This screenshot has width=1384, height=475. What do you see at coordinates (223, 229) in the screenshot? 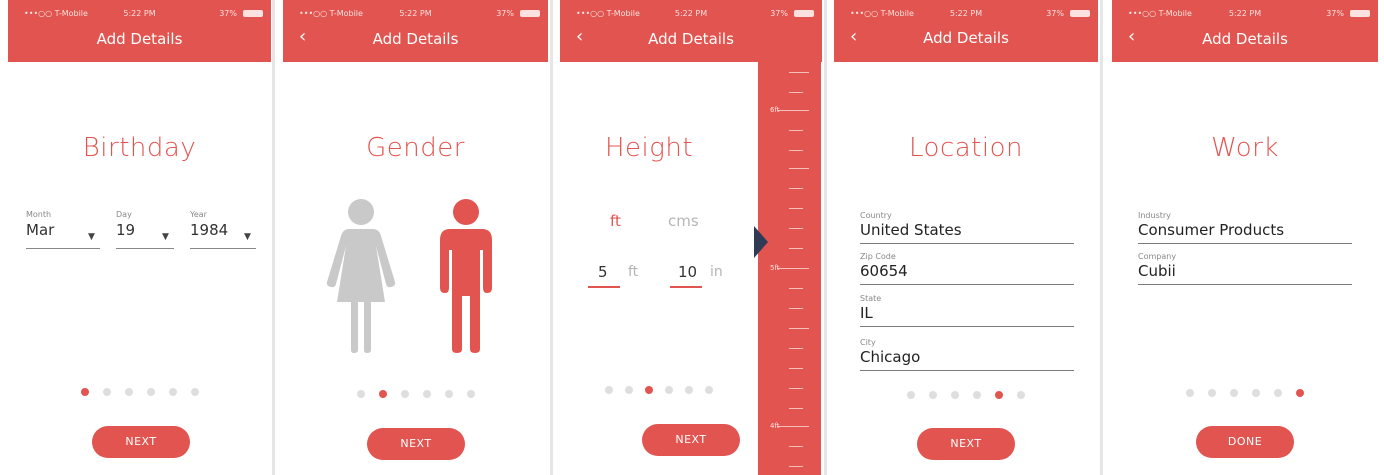
I see `year-select: Year 1984 ▼` at bounding box center [223, 229].